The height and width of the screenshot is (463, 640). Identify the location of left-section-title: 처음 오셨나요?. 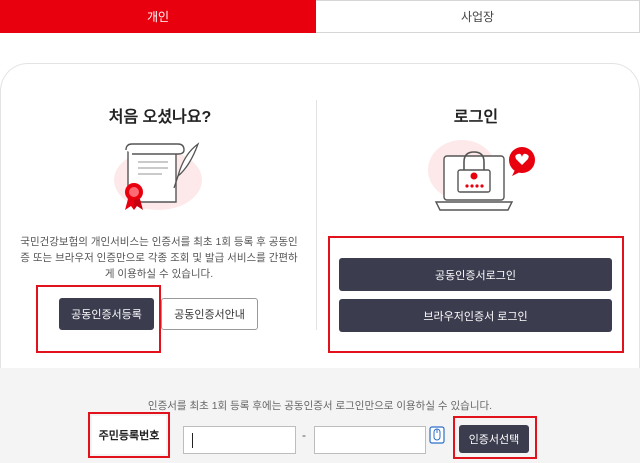
(160, 117).